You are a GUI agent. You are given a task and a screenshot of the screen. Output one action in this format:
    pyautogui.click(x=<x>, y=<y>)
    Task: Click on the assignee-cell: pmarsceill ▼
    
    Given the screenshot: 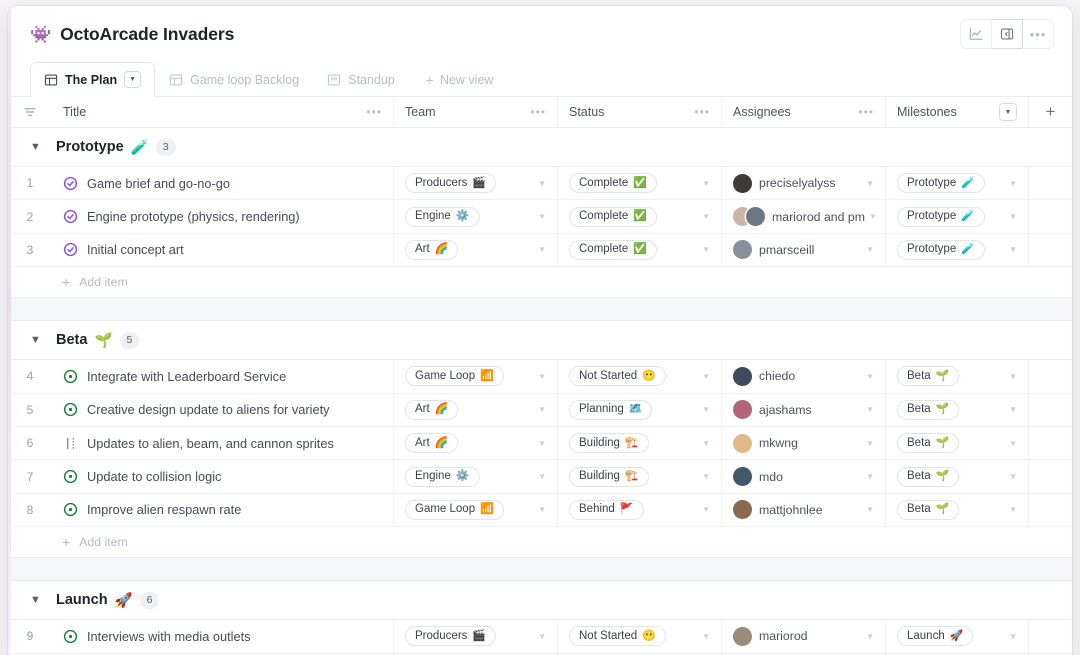 What is the action you would take?
    pyautogui.click(x=803, y=250)
    